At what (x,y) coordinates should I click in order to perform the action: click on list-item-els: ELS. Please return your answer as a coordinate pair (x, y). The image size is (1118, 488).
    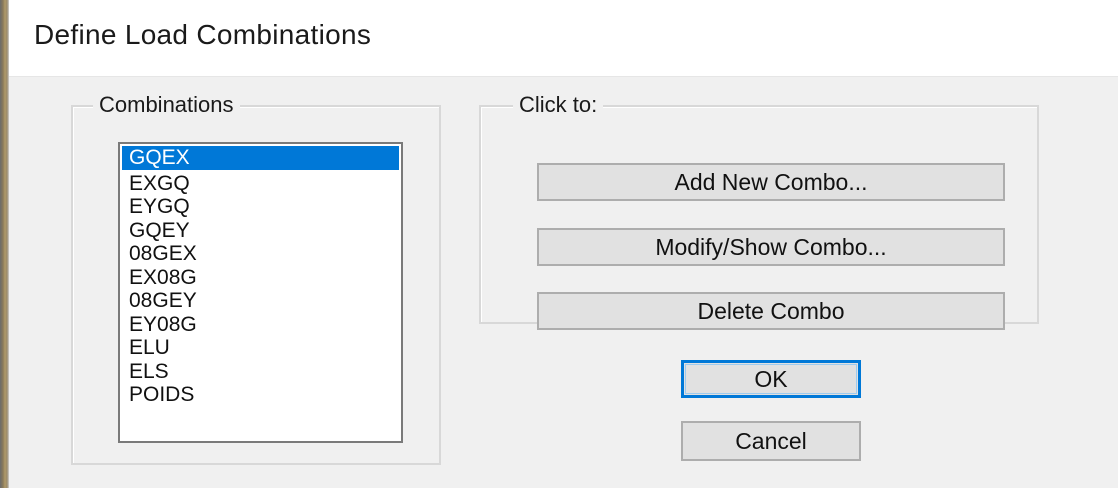
    Looking at the image, I should click on (260, 372).